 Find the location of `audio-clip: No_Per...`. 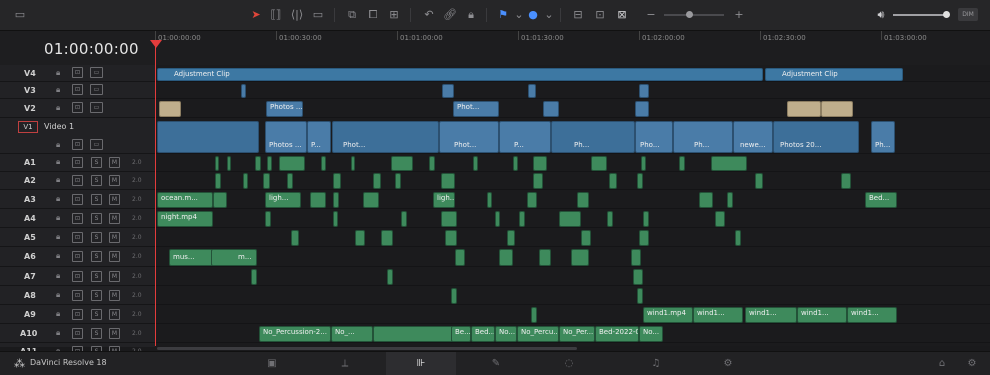

audio-clip: No_Per... is located at coordinates (577, 334).